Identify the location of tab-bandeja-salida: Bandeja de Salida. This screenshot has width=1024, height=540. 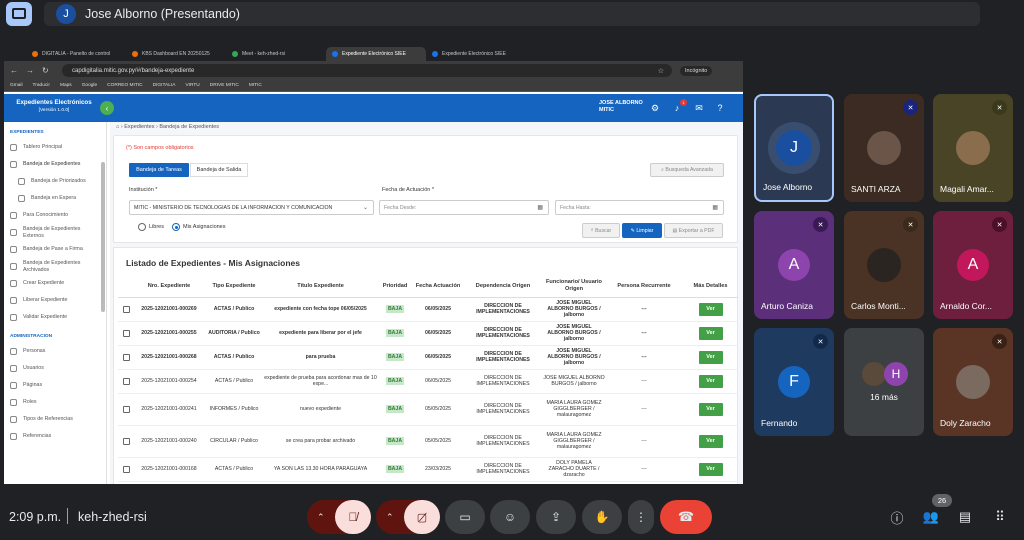
(219, 170).